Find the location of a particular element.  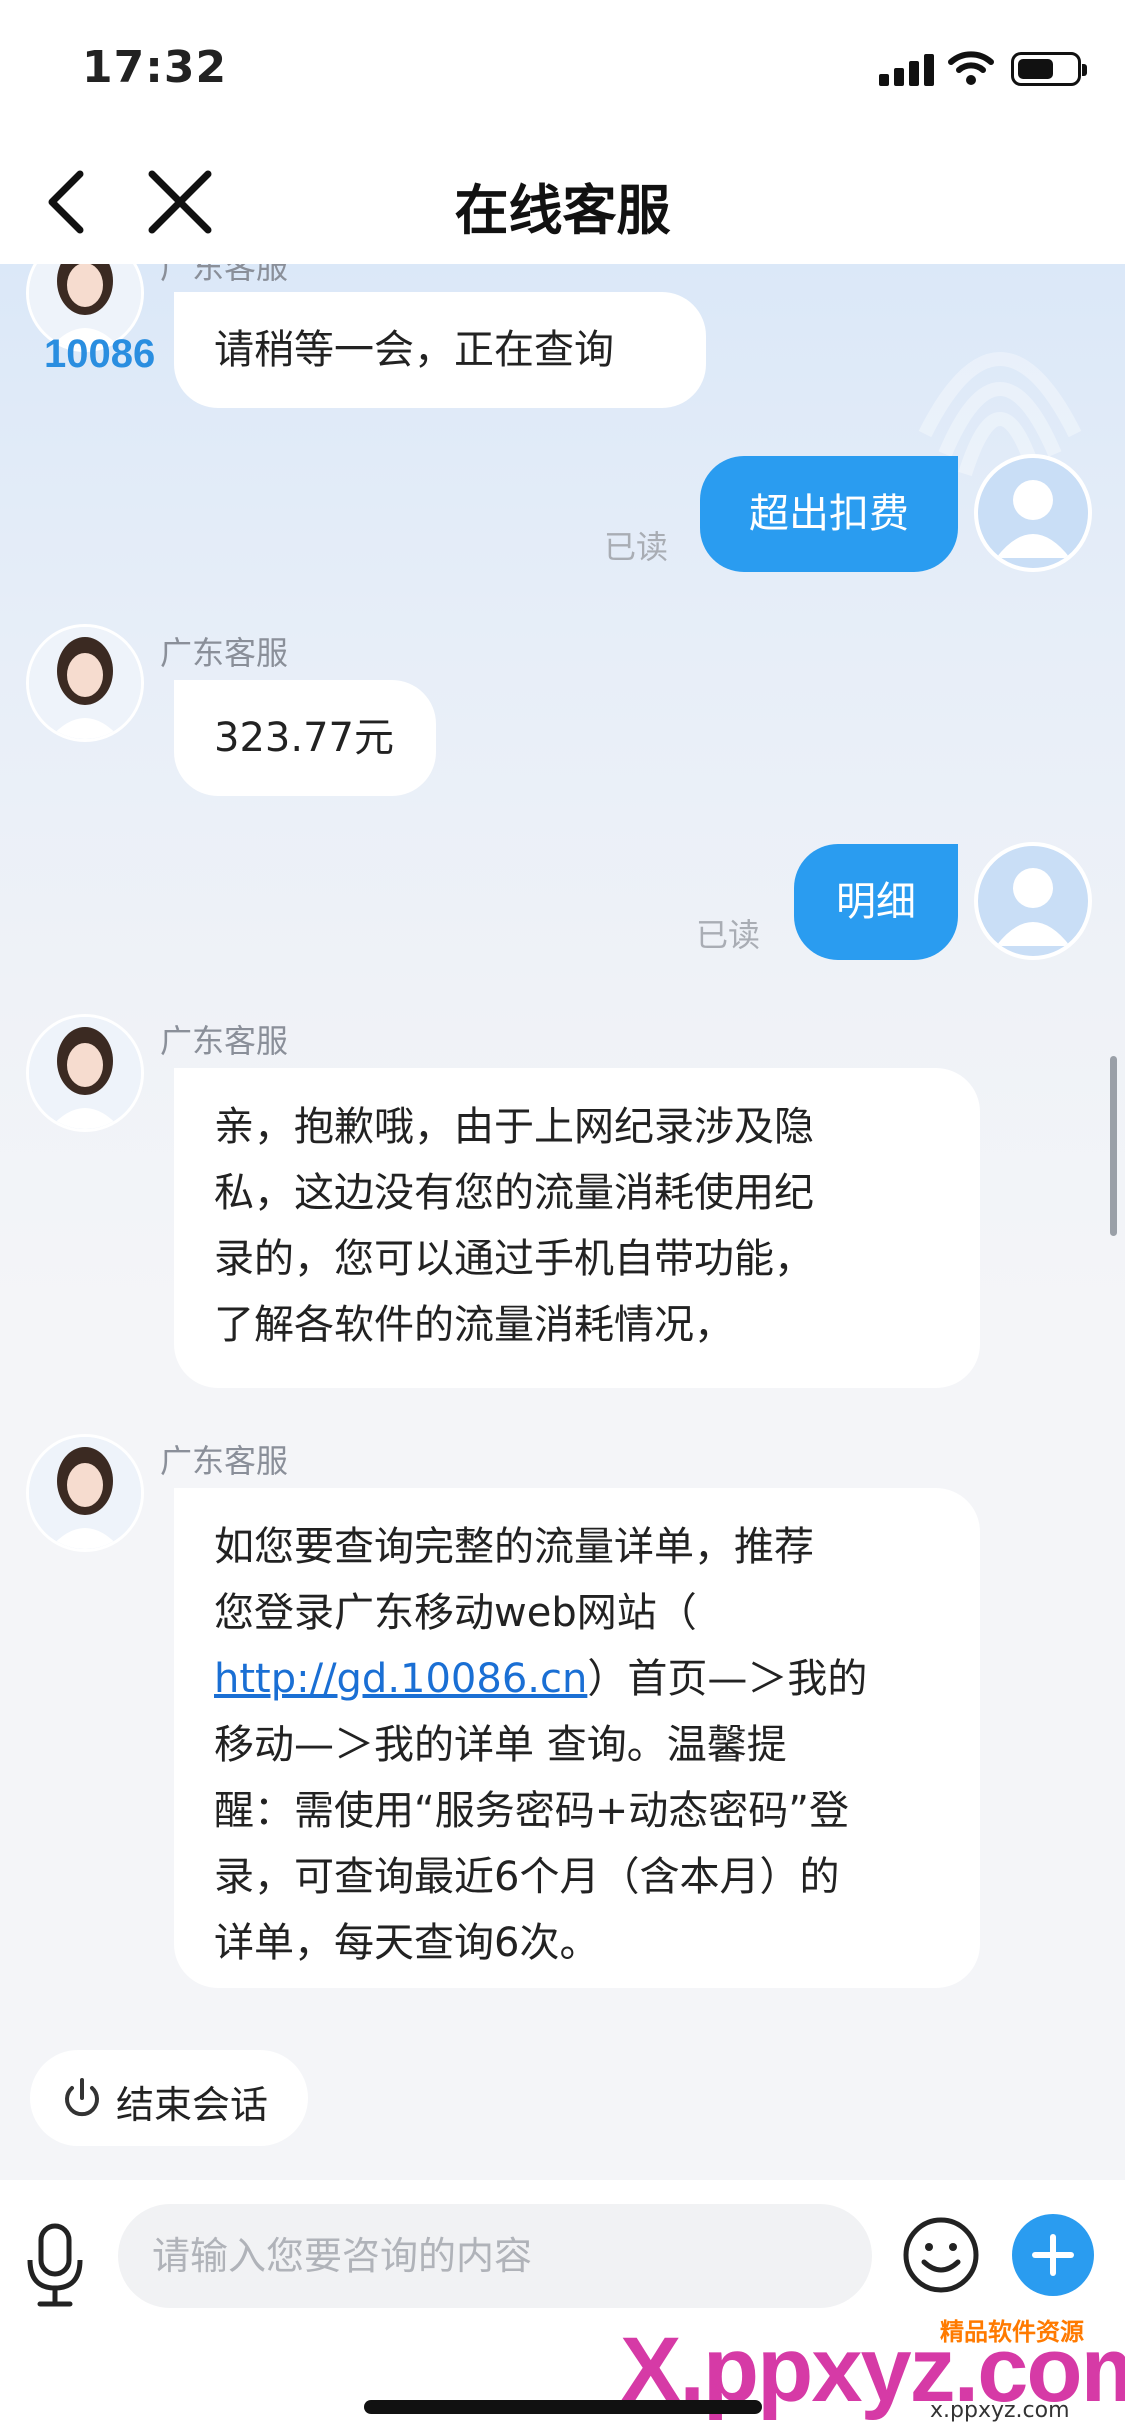

message-line: 亲，抱歉哦，由于上网纪录涉及隐 is located at coordinates (514, 1127).